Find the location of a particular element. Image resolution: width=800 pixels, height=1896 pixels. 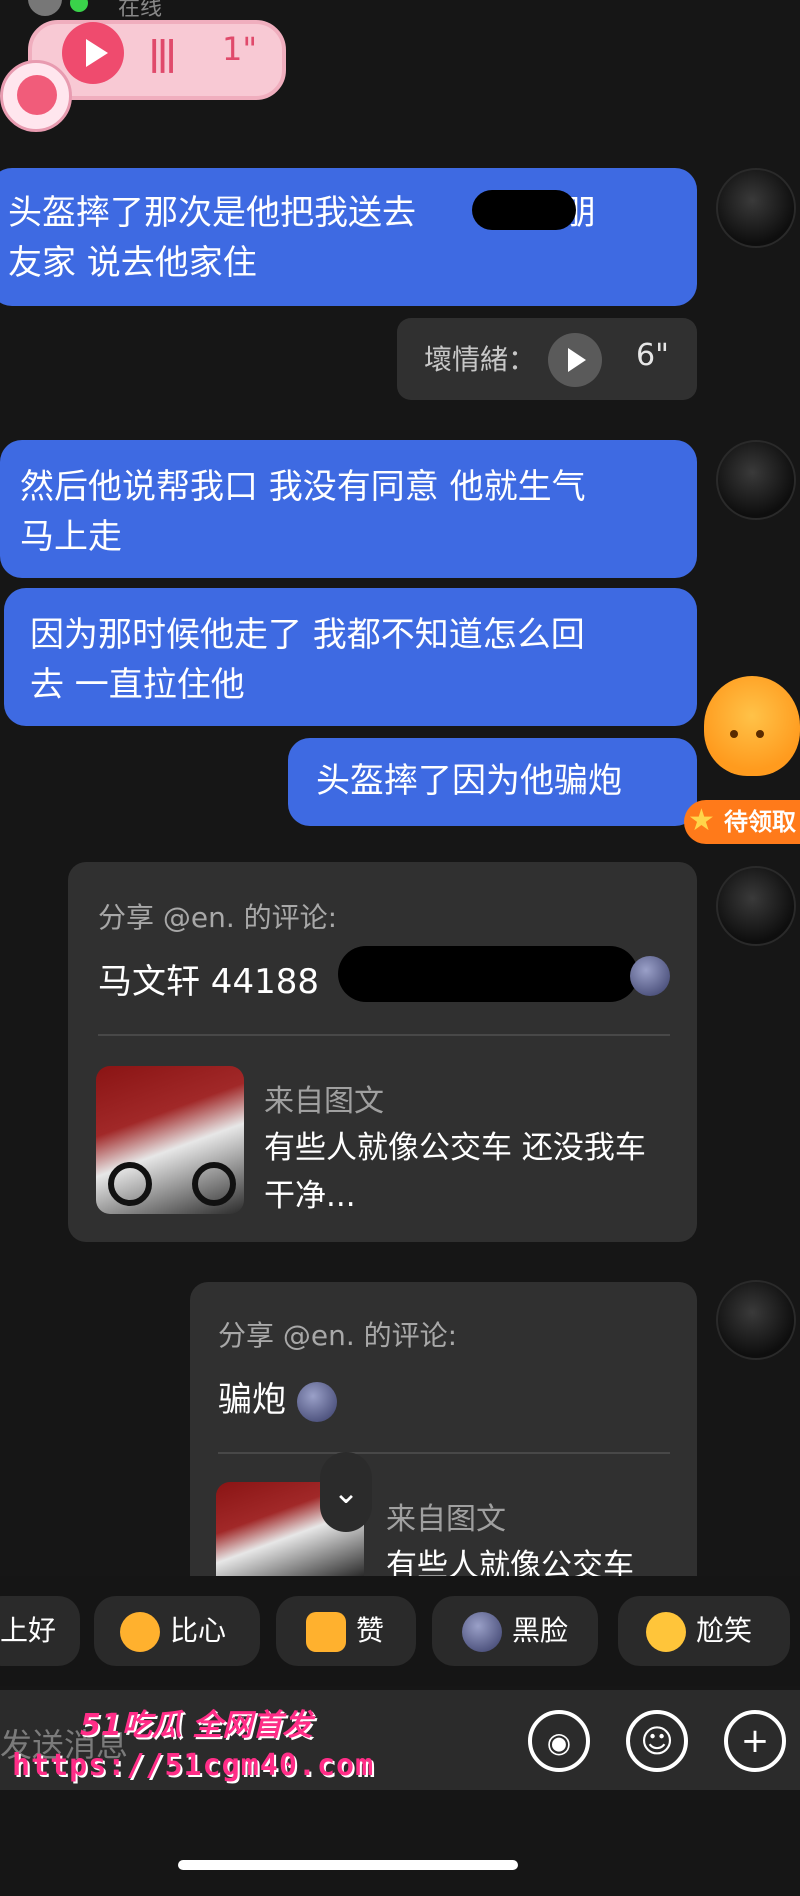

home-indicator is located at coordinates (348, 1865).